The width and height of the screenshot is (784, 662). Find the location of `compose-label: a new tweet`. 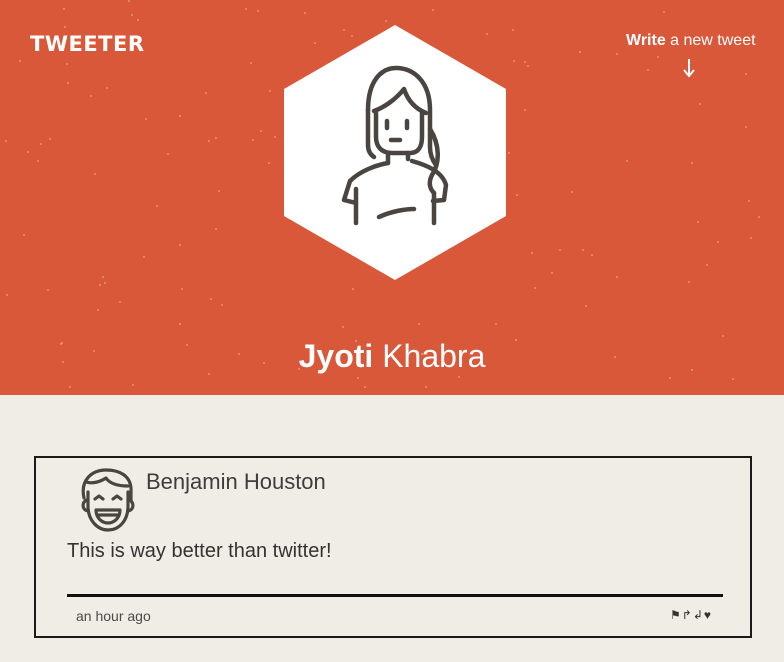

compose-label: a new tweet is located at coordinates (710, 40).